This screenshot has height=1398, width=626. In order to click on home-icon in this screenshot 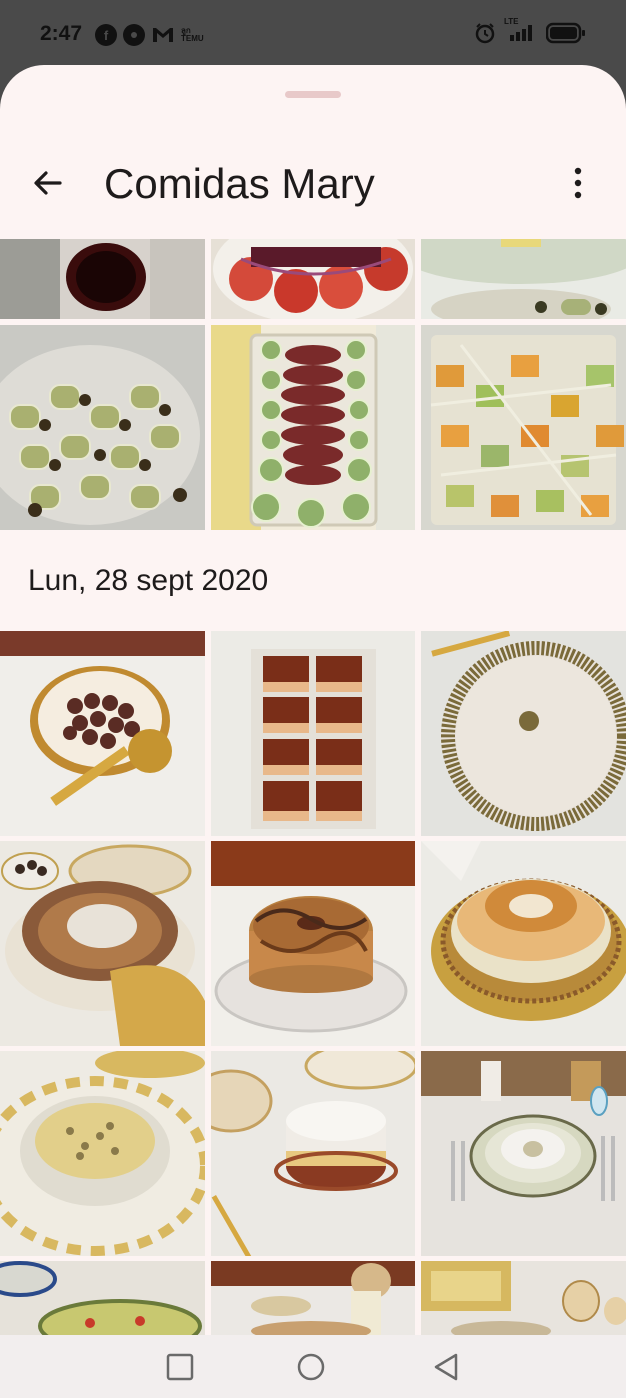, I will do `click(311, 1367)`.